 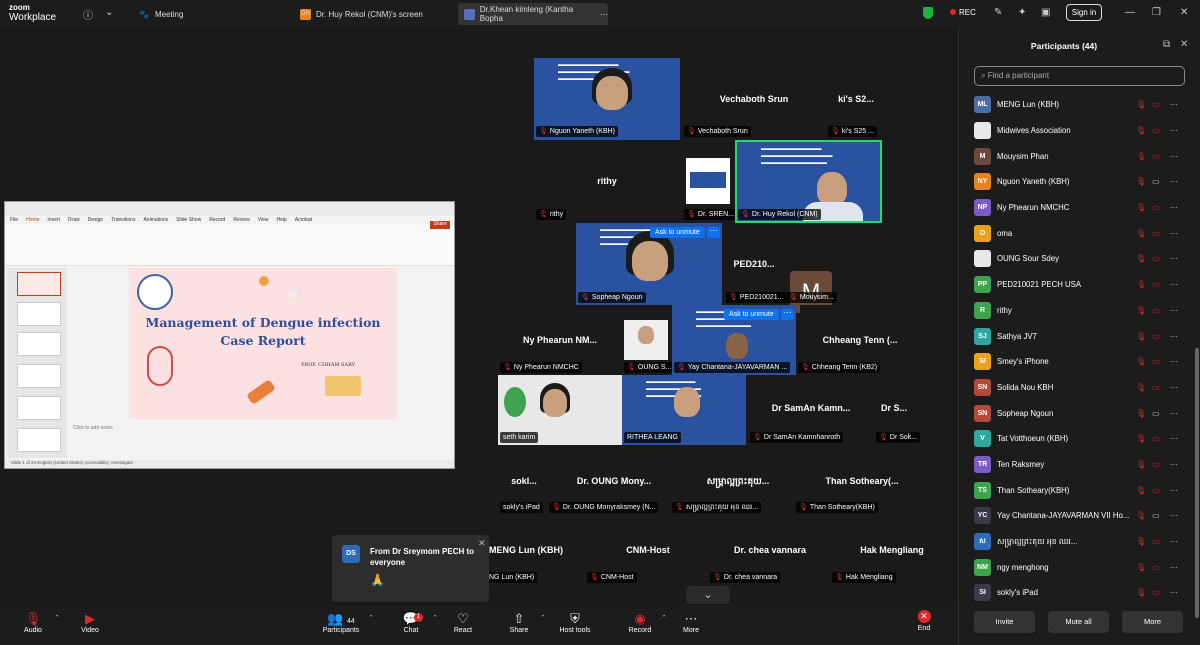 I want to click on video-tile-oung-s, so click(x=646, y=340).